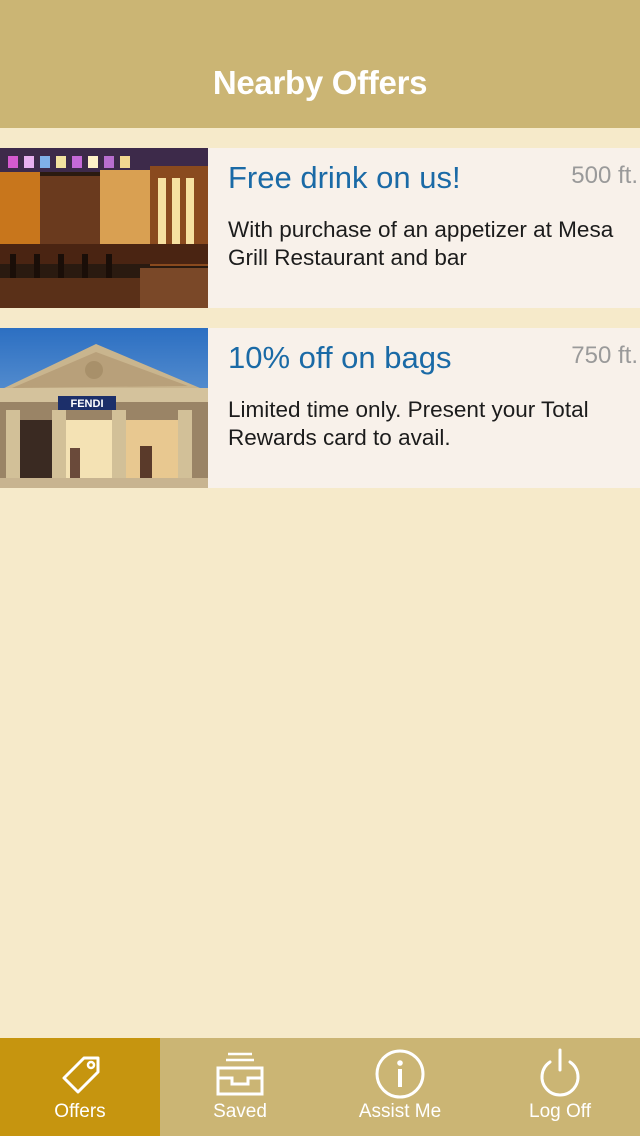 This screenshot has height=1136, width=640. Describe the element at coordinates (344, 177) in the screenshot. I see `offer-title: Free drink on us!` at that location.